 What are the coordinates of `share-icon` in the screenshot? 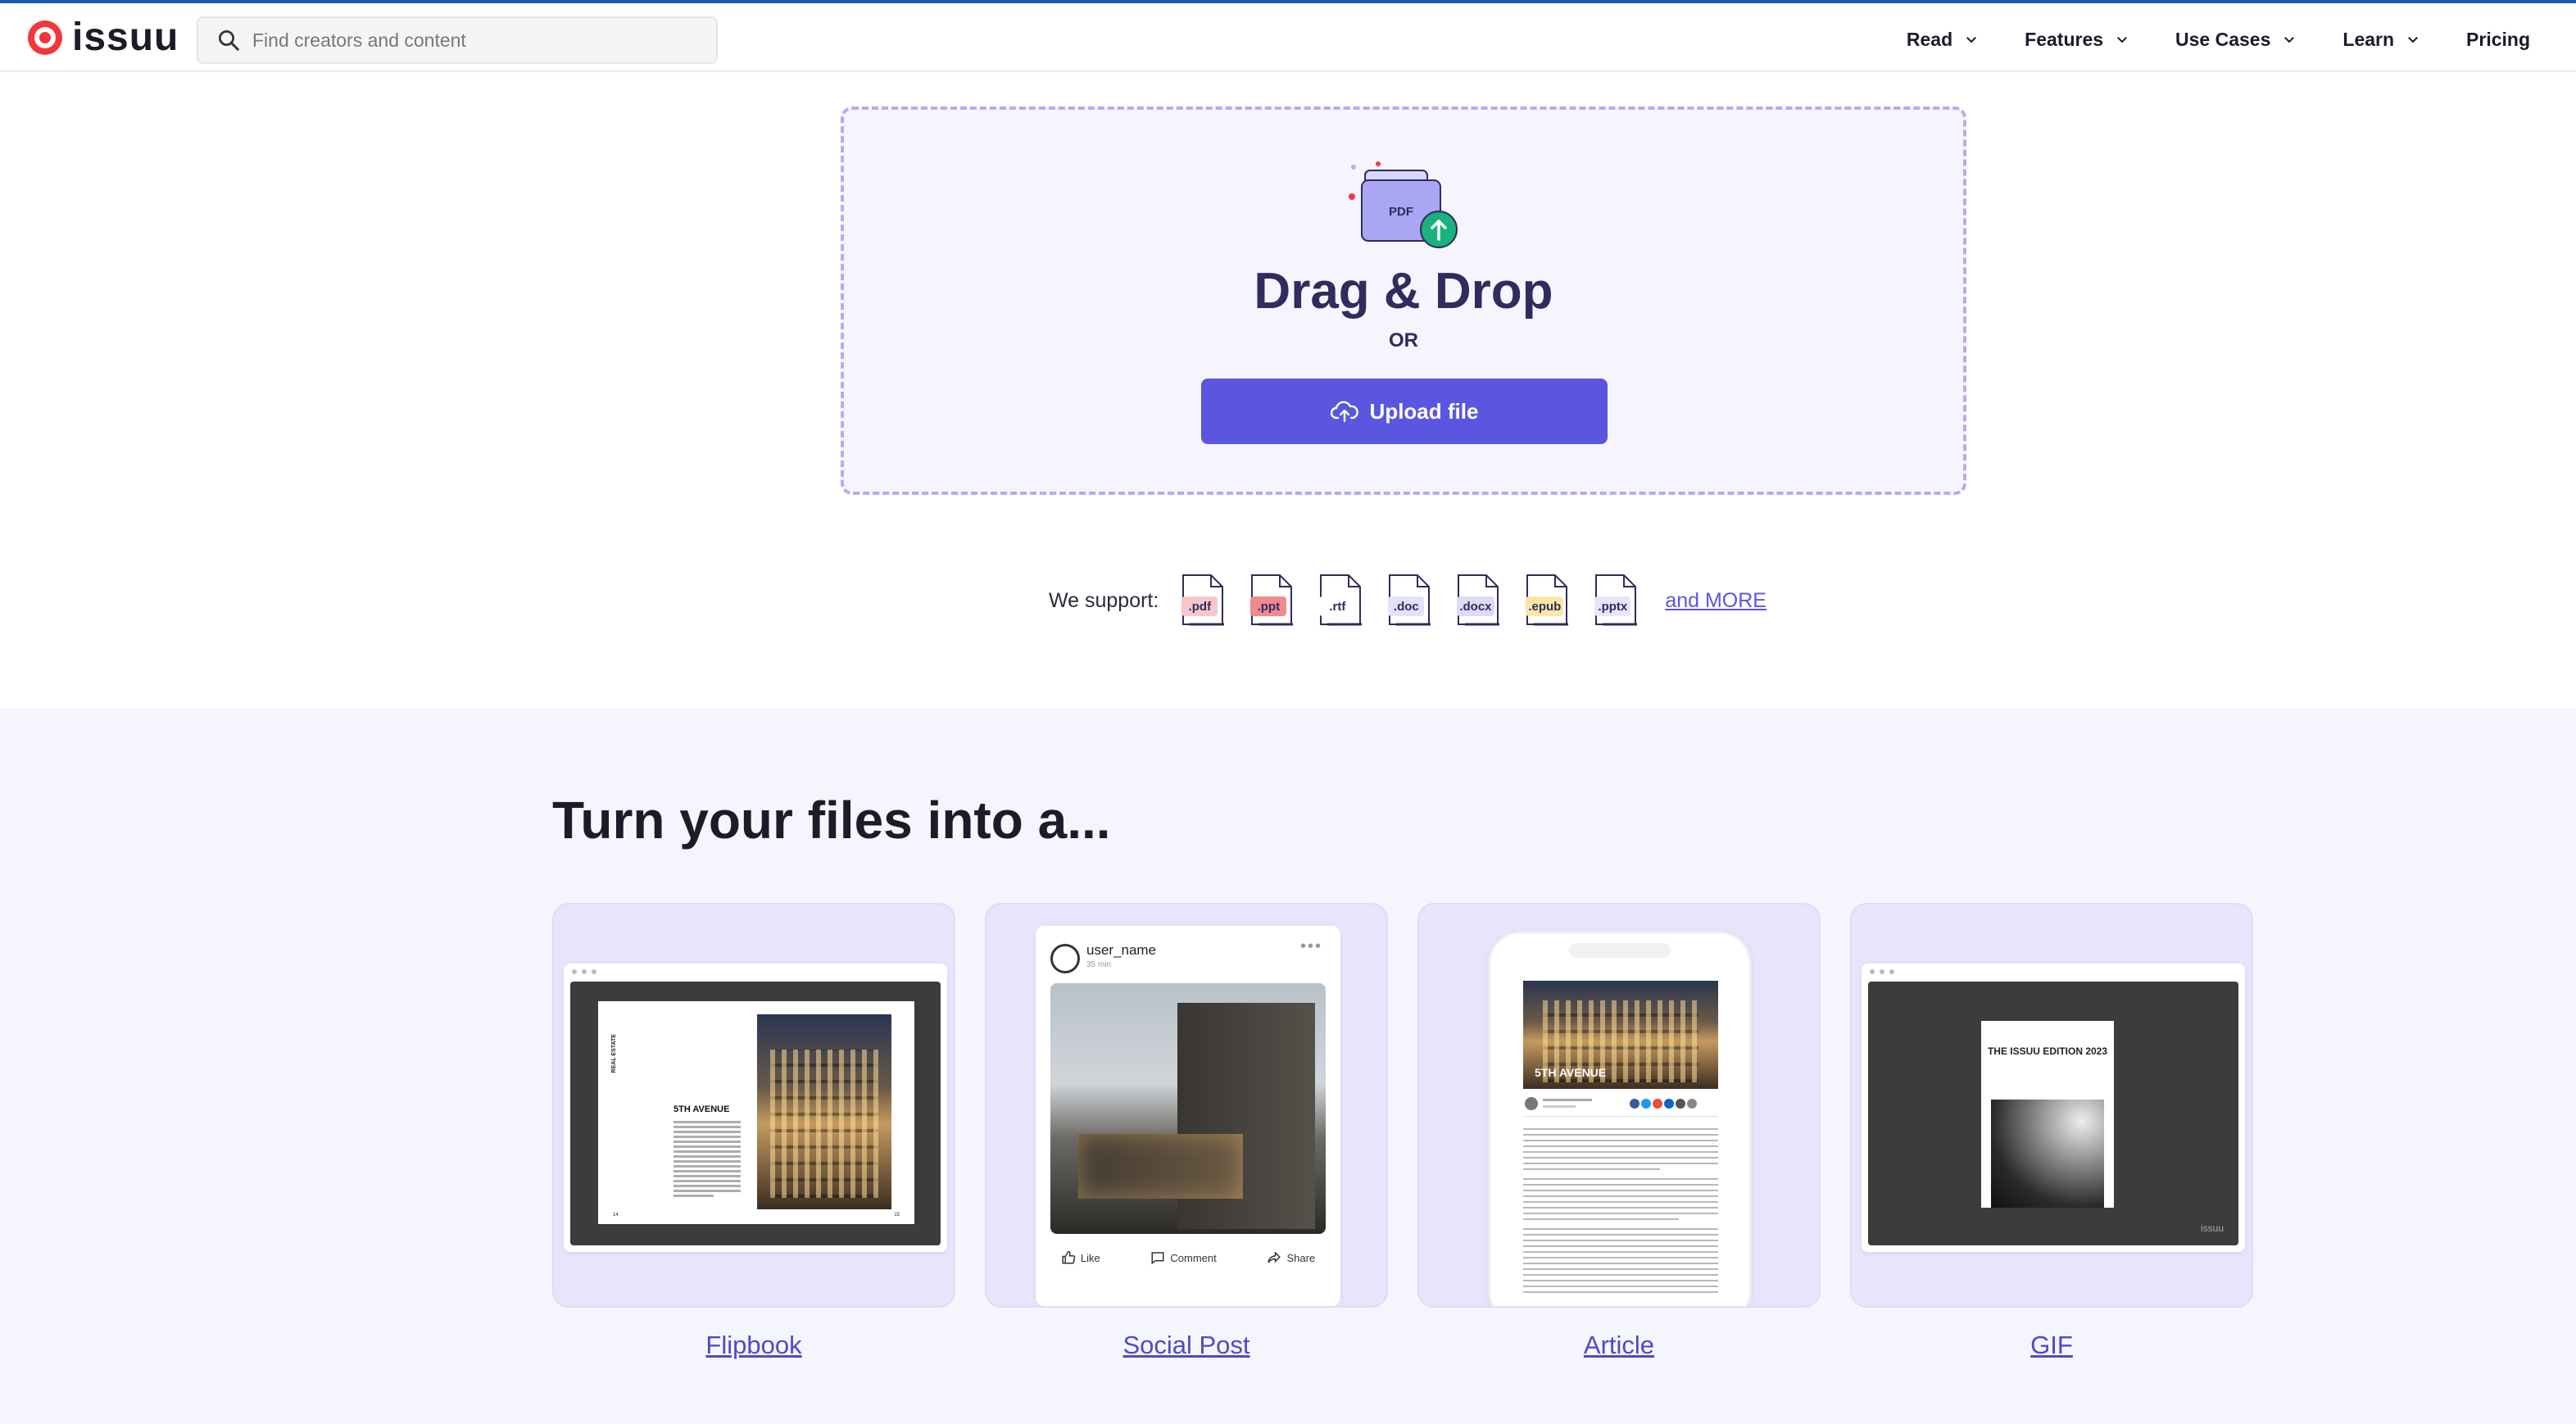 It's located at (1274, 1257).